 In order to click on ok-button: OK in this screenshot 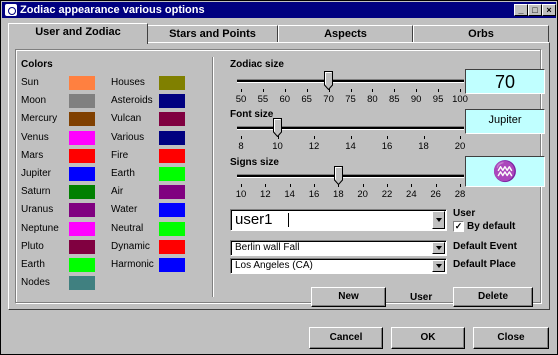, I will do `click(428, 338)`.